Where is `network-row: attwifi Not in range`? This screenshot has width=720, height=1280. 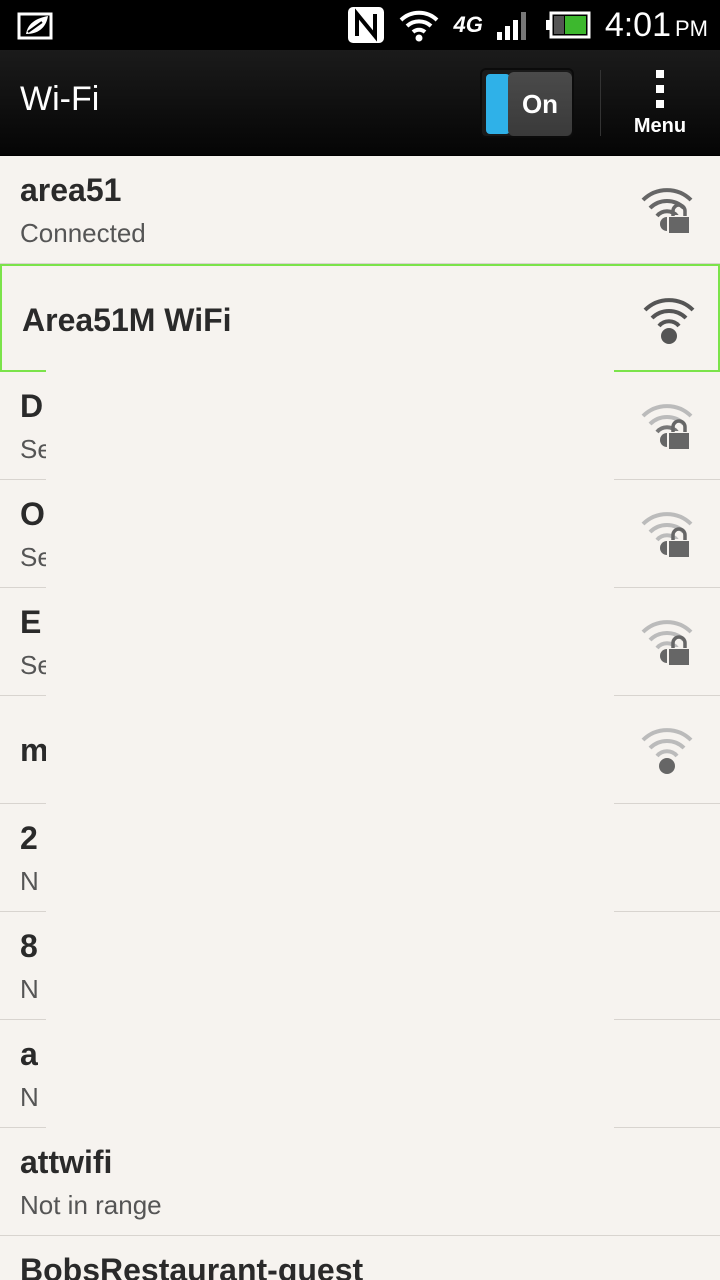 network-row: attwifi Not in range is located at coordinates (360, 1182).